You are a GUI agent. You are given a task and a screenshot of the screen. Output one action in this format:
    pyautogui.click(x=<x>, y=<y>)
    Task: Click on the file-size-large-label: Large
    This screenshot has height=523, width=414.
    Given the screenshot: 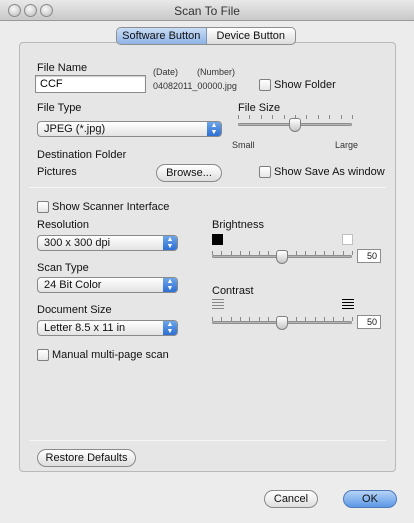 What is the action you would take?
    pyautogui.click(x=347, y=145)
    